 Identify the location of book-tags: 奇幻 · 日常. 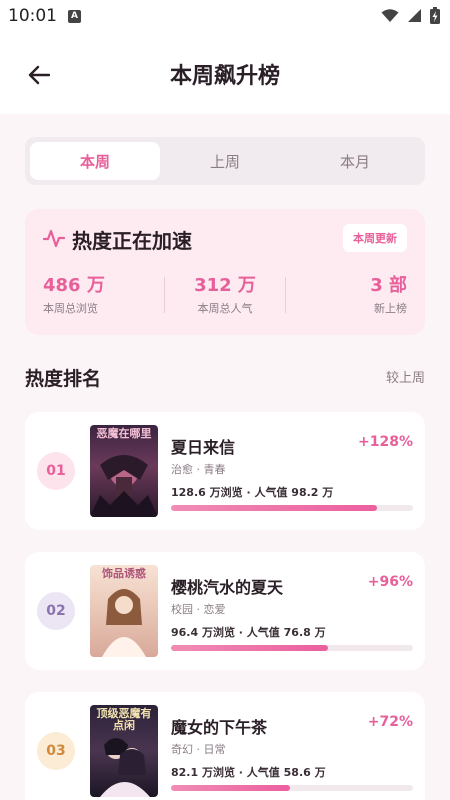
(198, 749).